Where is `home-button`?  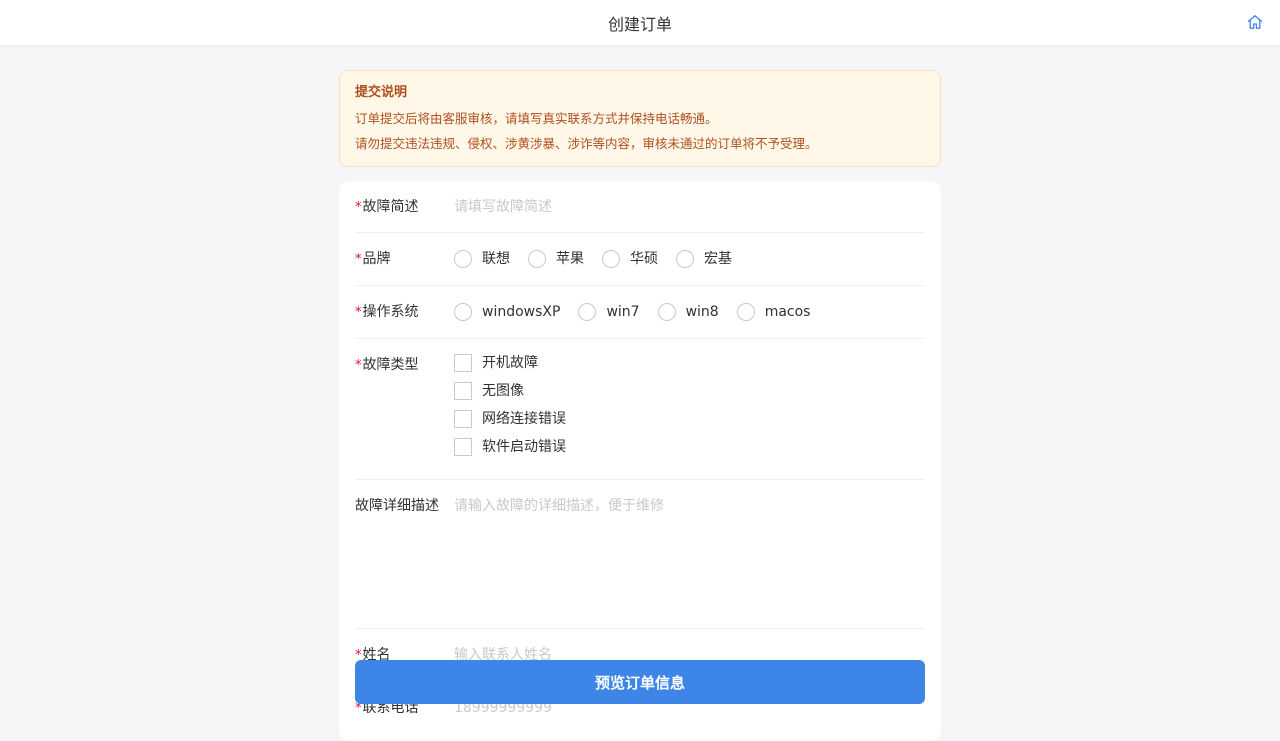
home-button is located at coordinates (1255, 22).